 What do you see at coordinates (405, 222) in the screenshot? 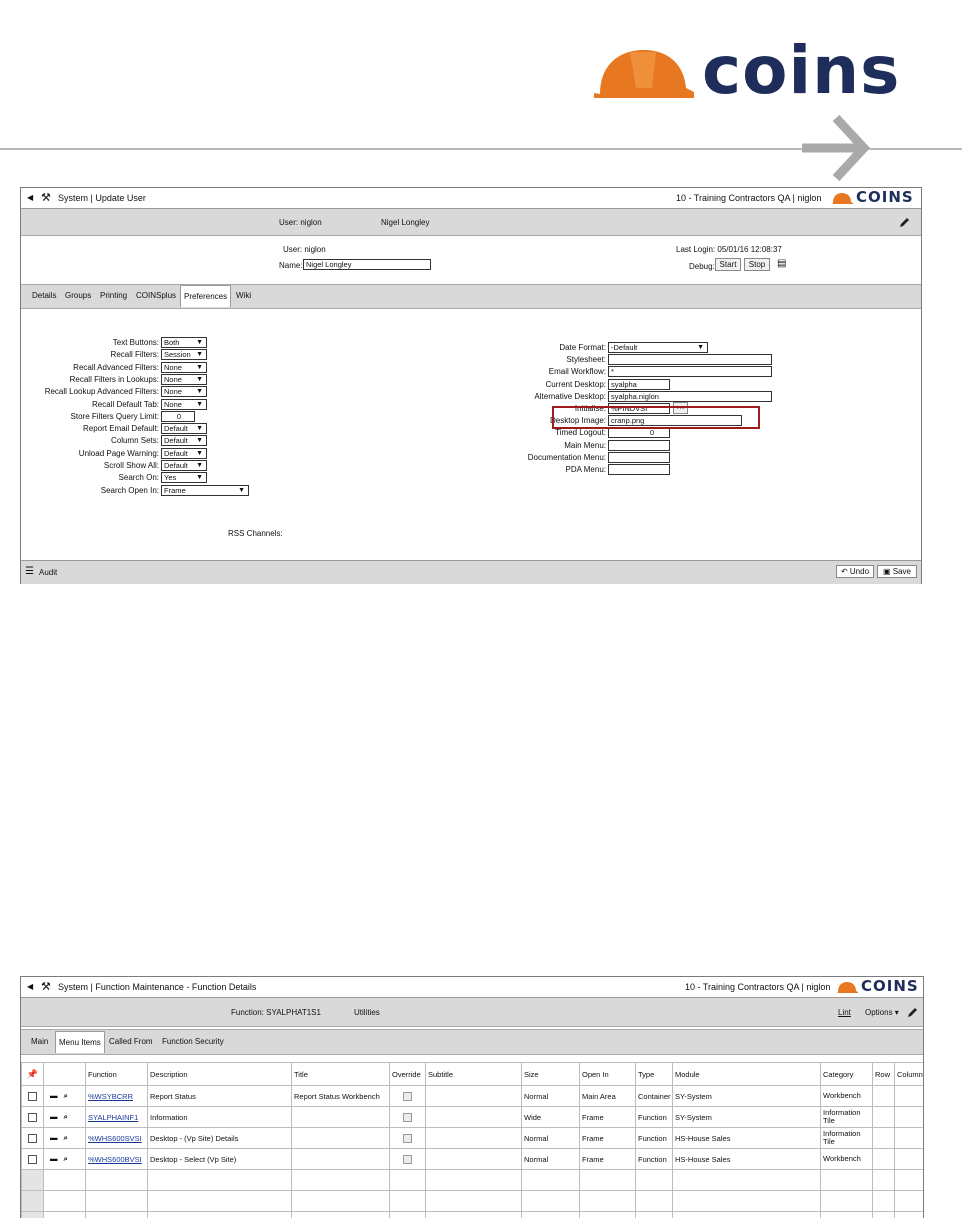
I see `subheader-name: Nigel Longley` at bounding box center [405, 222].